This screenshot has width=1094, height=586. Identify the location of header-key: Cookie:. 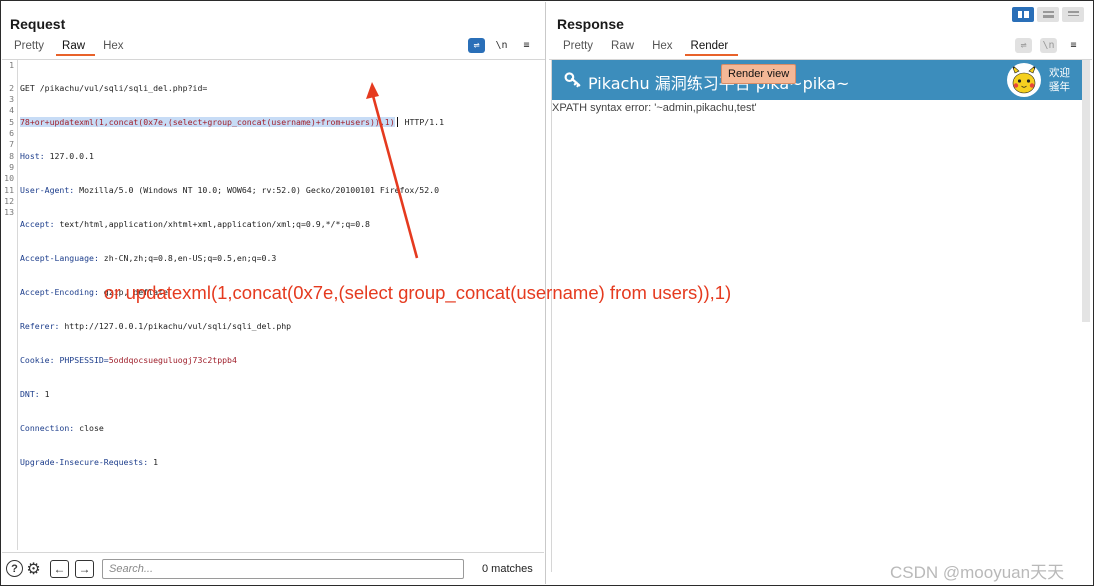
(37, 359).